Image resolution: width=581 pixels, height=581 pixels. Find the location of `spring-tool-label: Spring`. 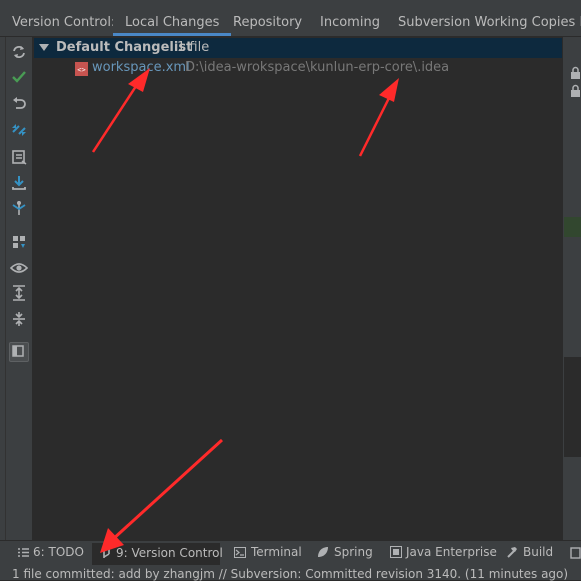

spring-tool-label: Spring is located at coordinates (353, 552).